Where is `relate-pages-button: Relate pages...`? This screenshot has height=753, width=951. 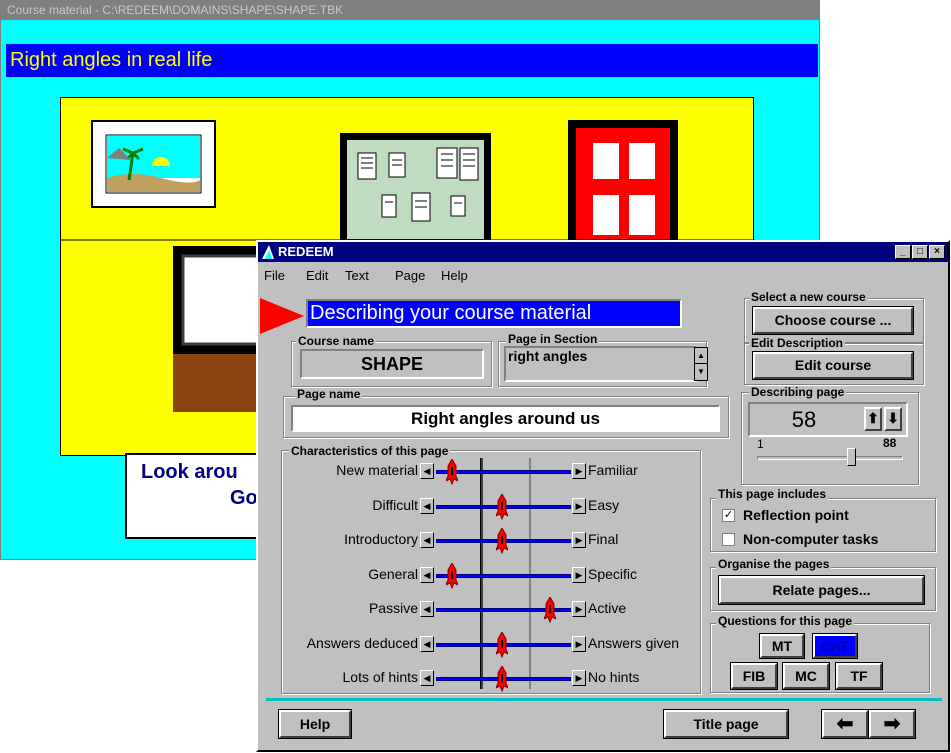 relate-pages-button: Relate pages... is located at coordinates (821, 590).